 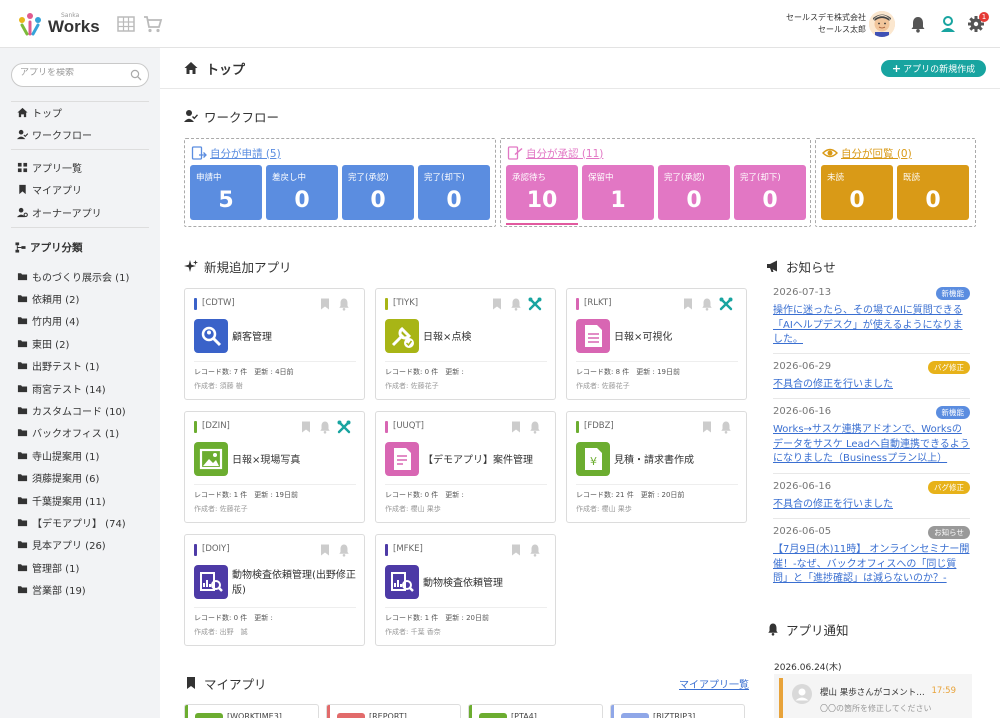 I want to click on sidebar-item-my-apps: マイアプリ, so click(x=49, y=189).